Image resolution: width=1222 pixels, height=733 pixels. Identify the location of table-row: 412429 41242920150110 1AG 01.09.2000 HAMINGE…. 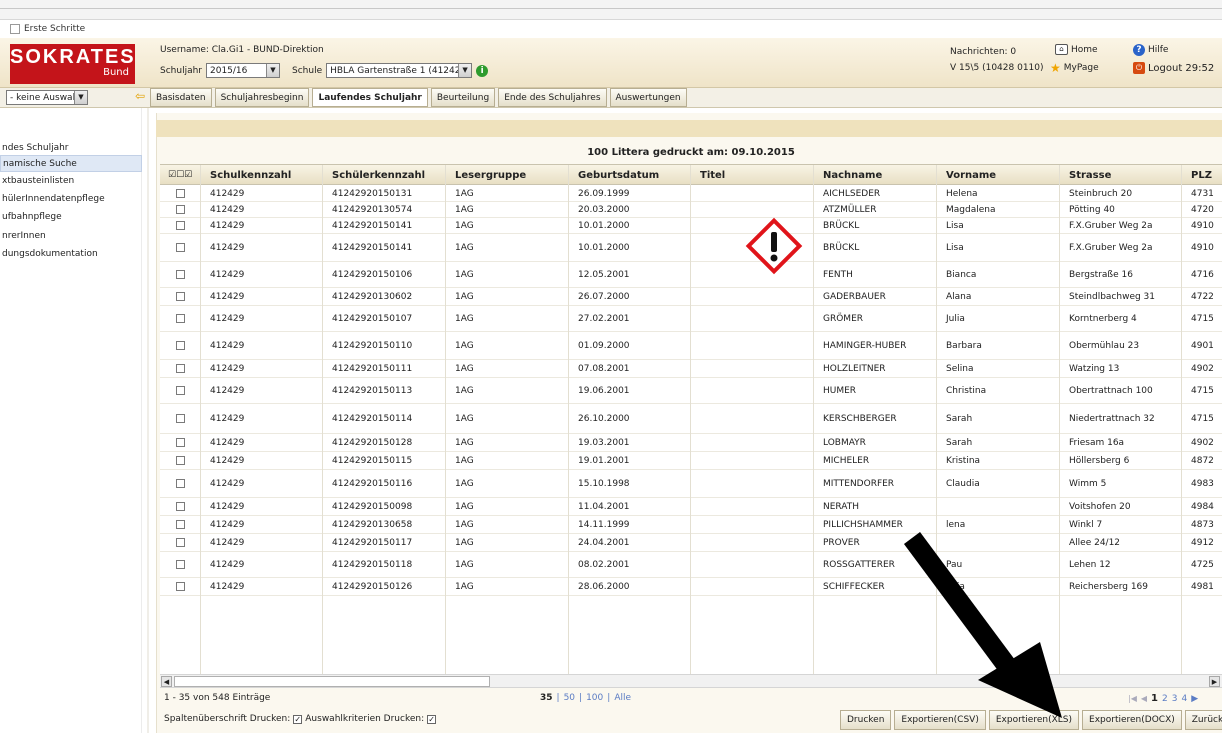
(691, 346).